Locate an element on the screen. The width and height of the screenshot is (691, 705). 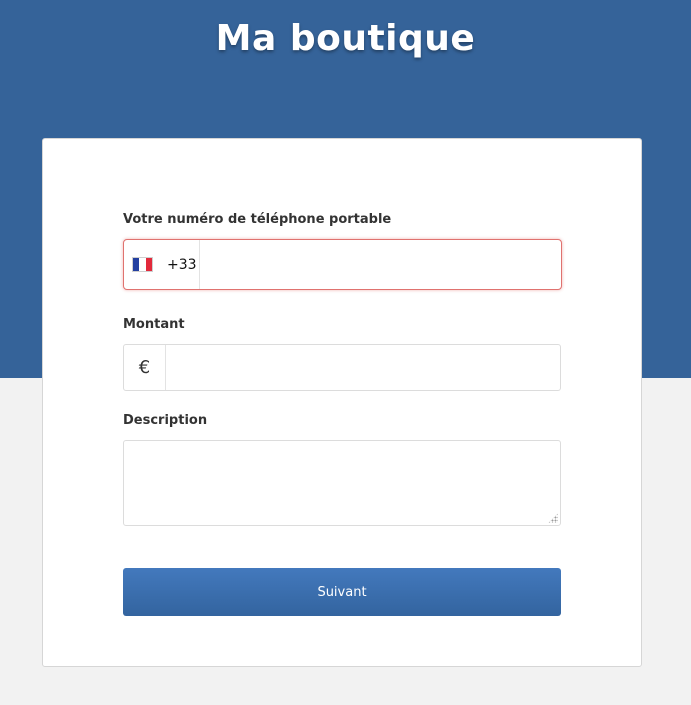
shop-title: Ma boutique is located at coordinates (345, 38).